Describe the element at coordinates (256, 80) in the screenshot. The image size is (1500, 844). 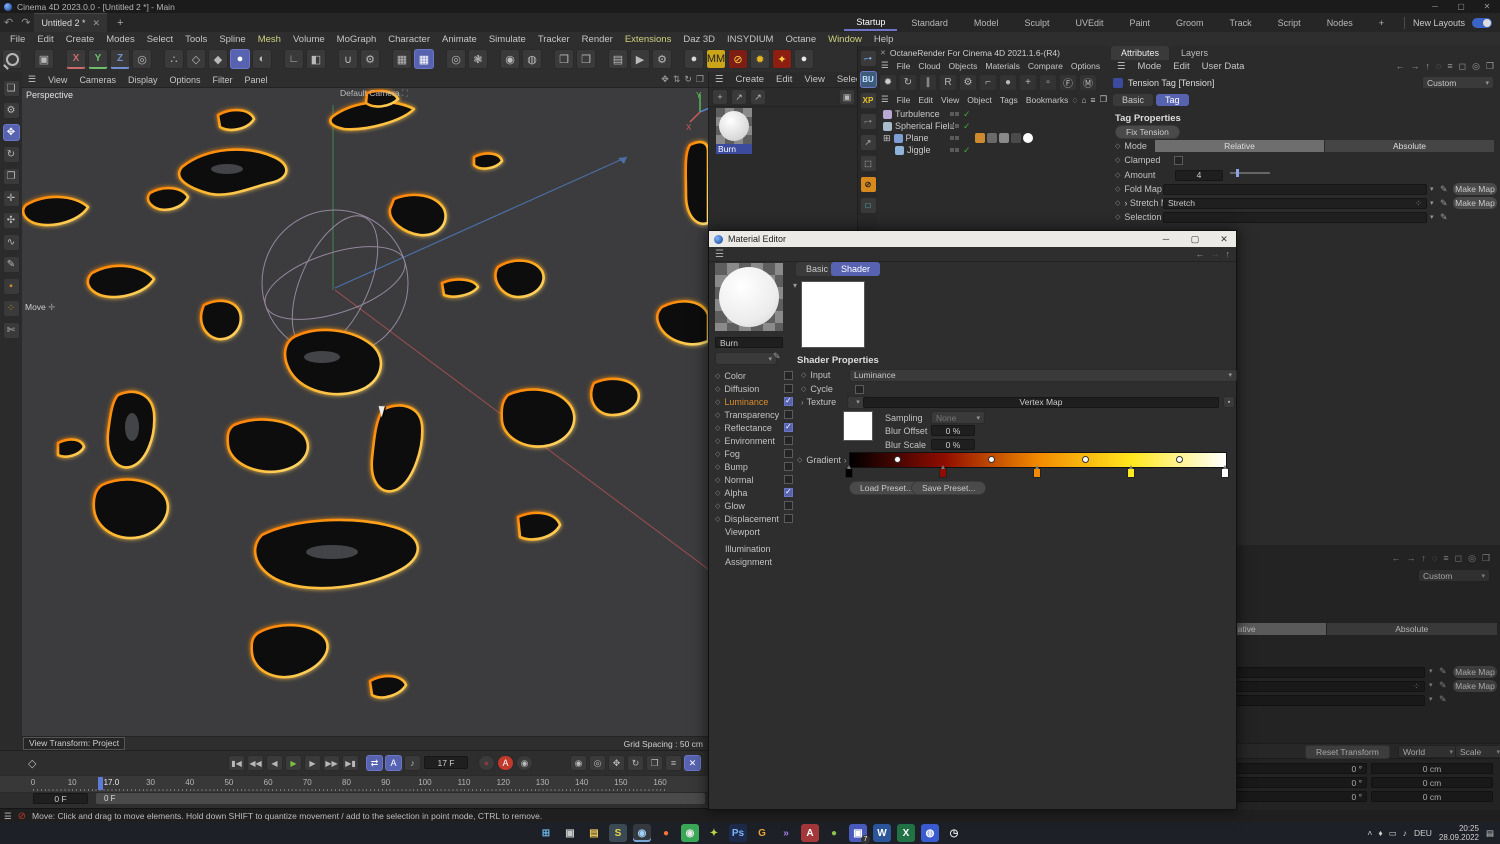
I see `menu-panel: Panel` at that location.